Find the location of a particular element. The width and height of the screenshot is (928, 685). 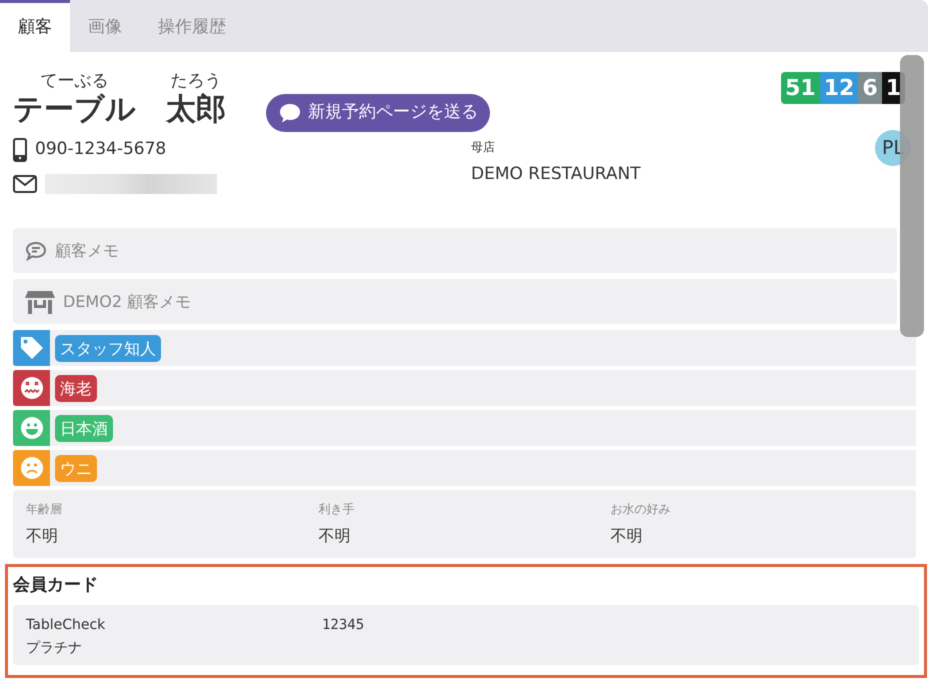

field-label: 年齢層 is located at coordinates (44, 509).